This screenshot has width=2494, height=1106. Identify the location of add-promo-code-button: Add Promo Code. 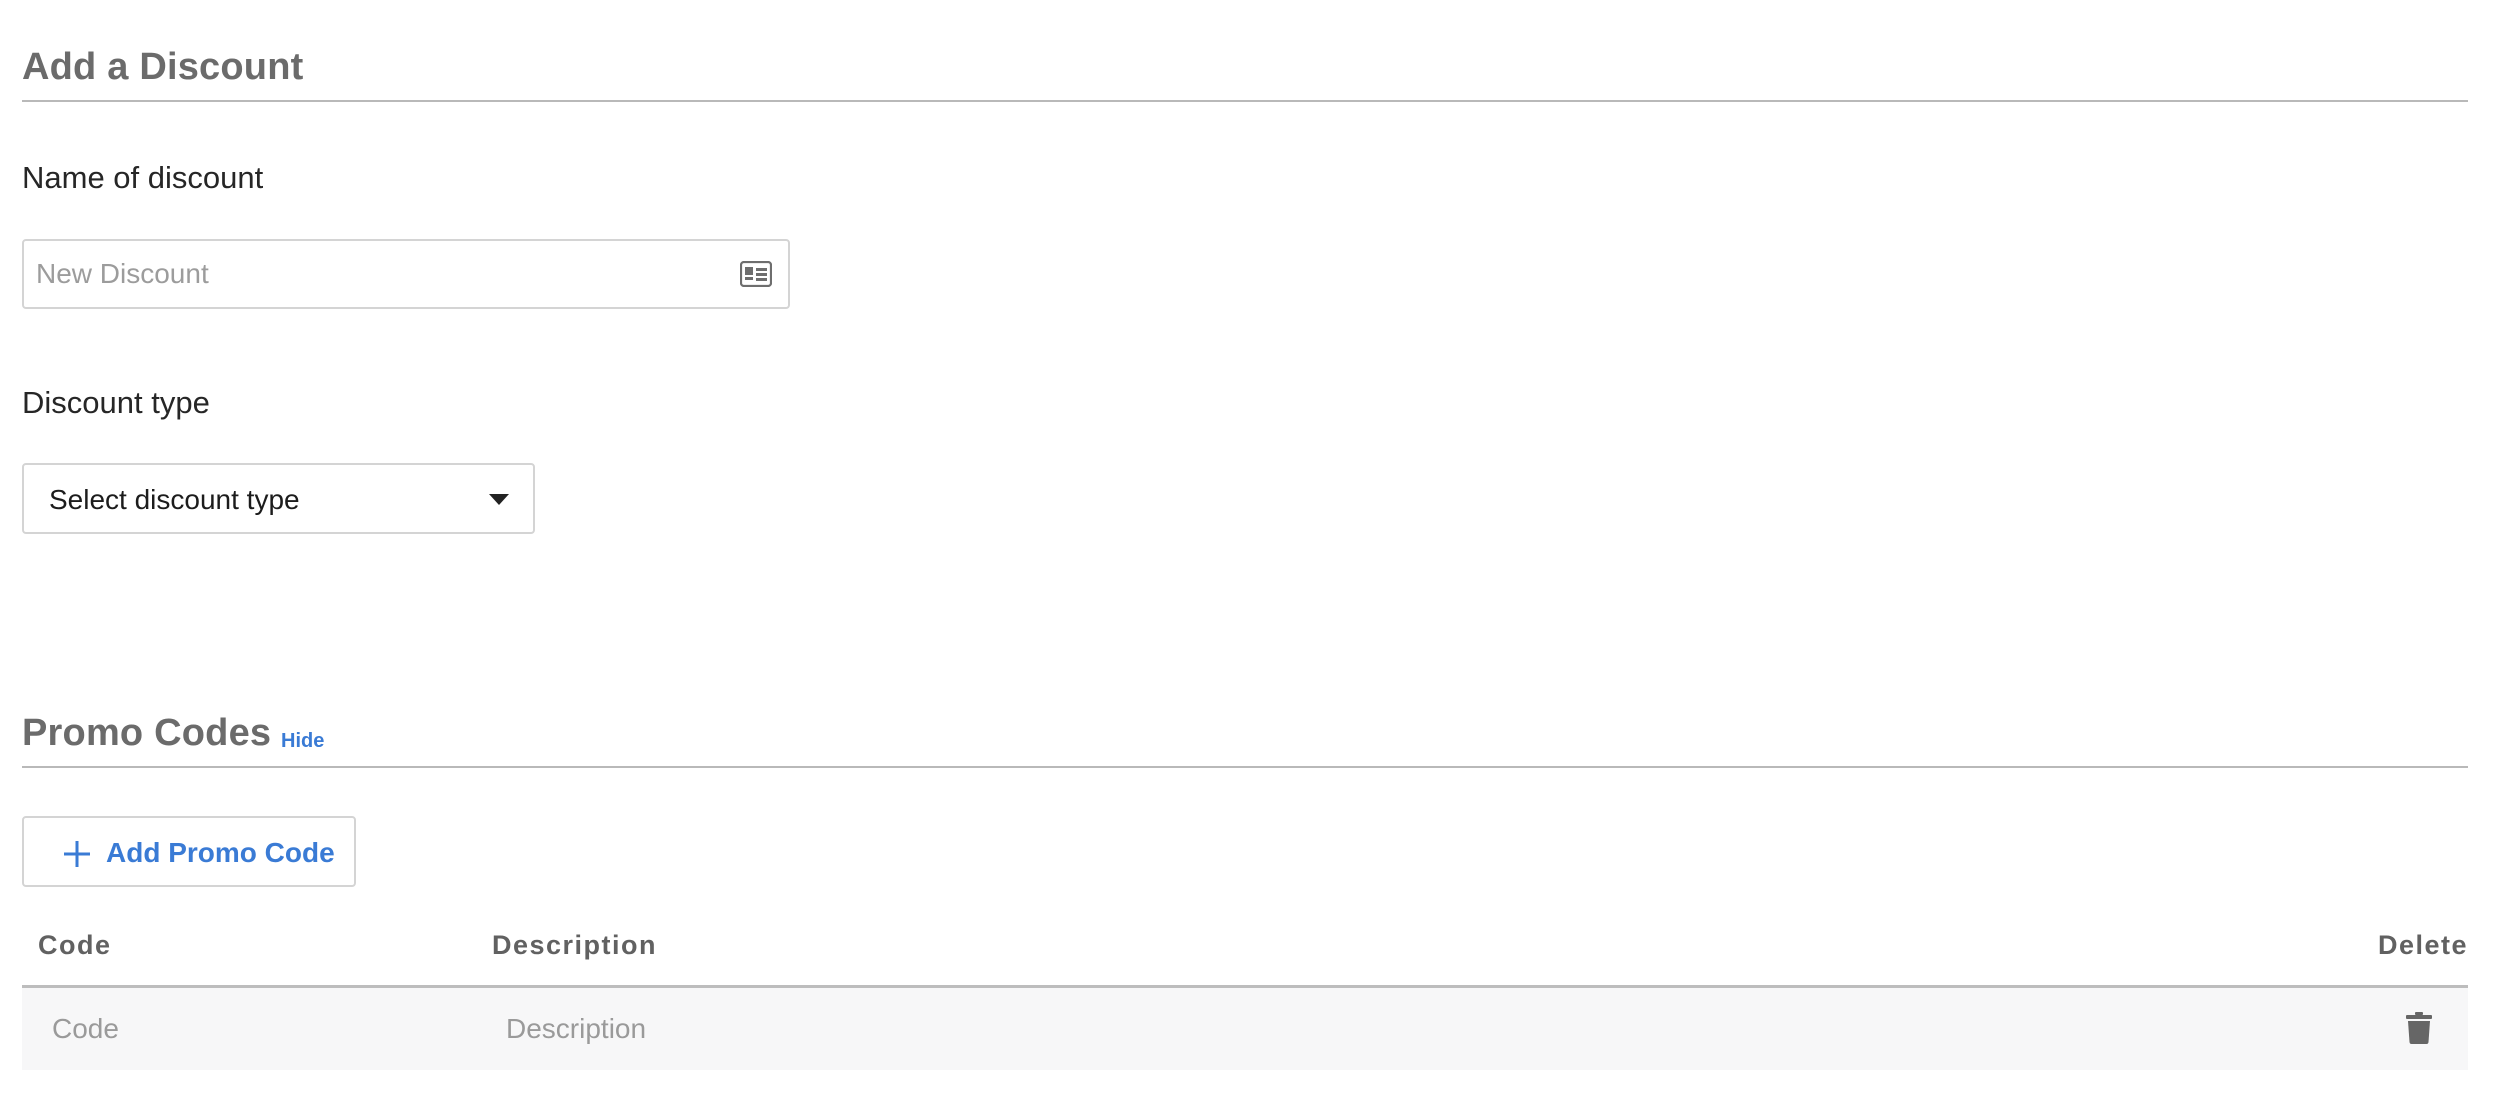
(189, 851).